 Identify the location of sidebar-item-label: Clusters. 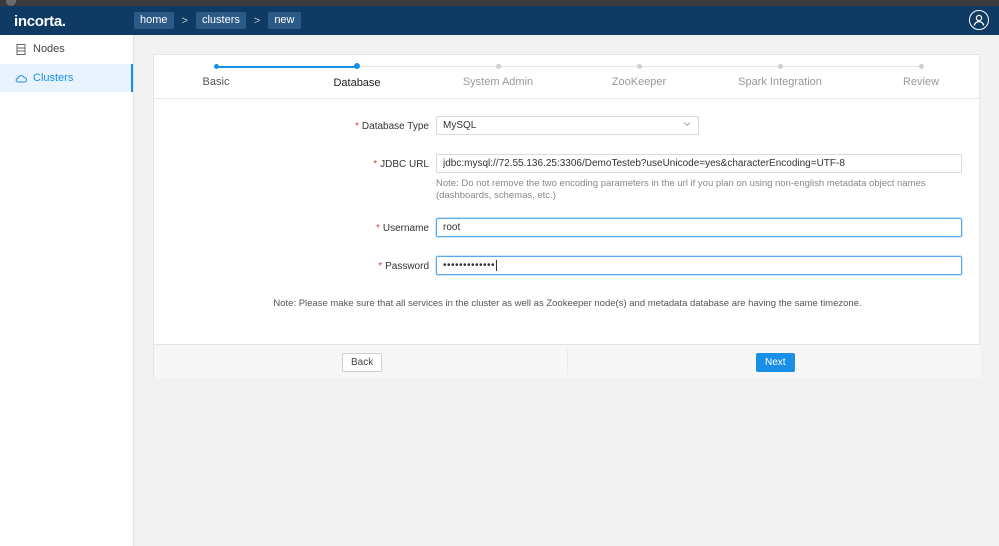
(53, 78).